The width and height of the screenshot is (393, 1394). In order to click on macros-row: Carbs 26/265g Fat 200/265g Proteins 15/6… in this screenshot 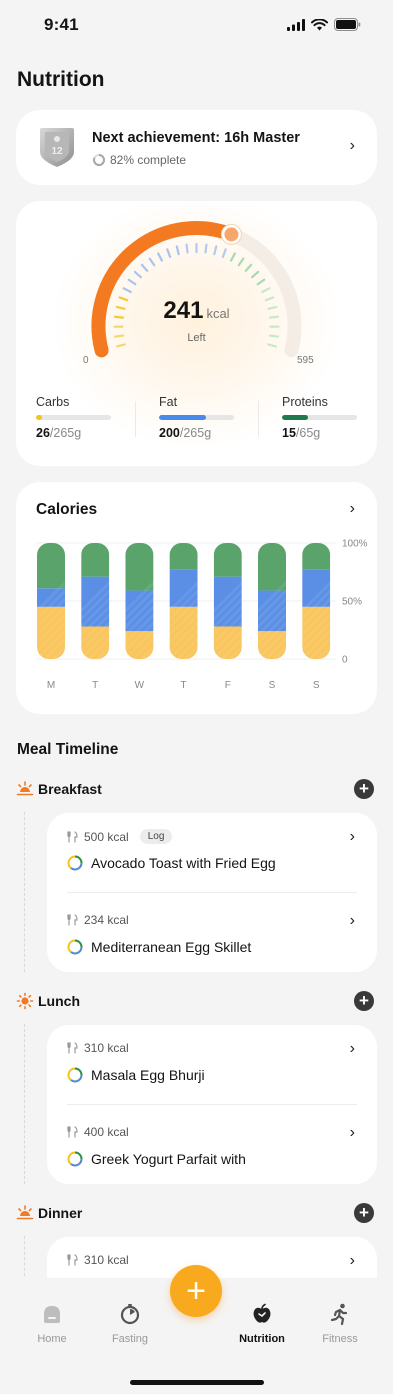, I will do `click(196, 420)`.